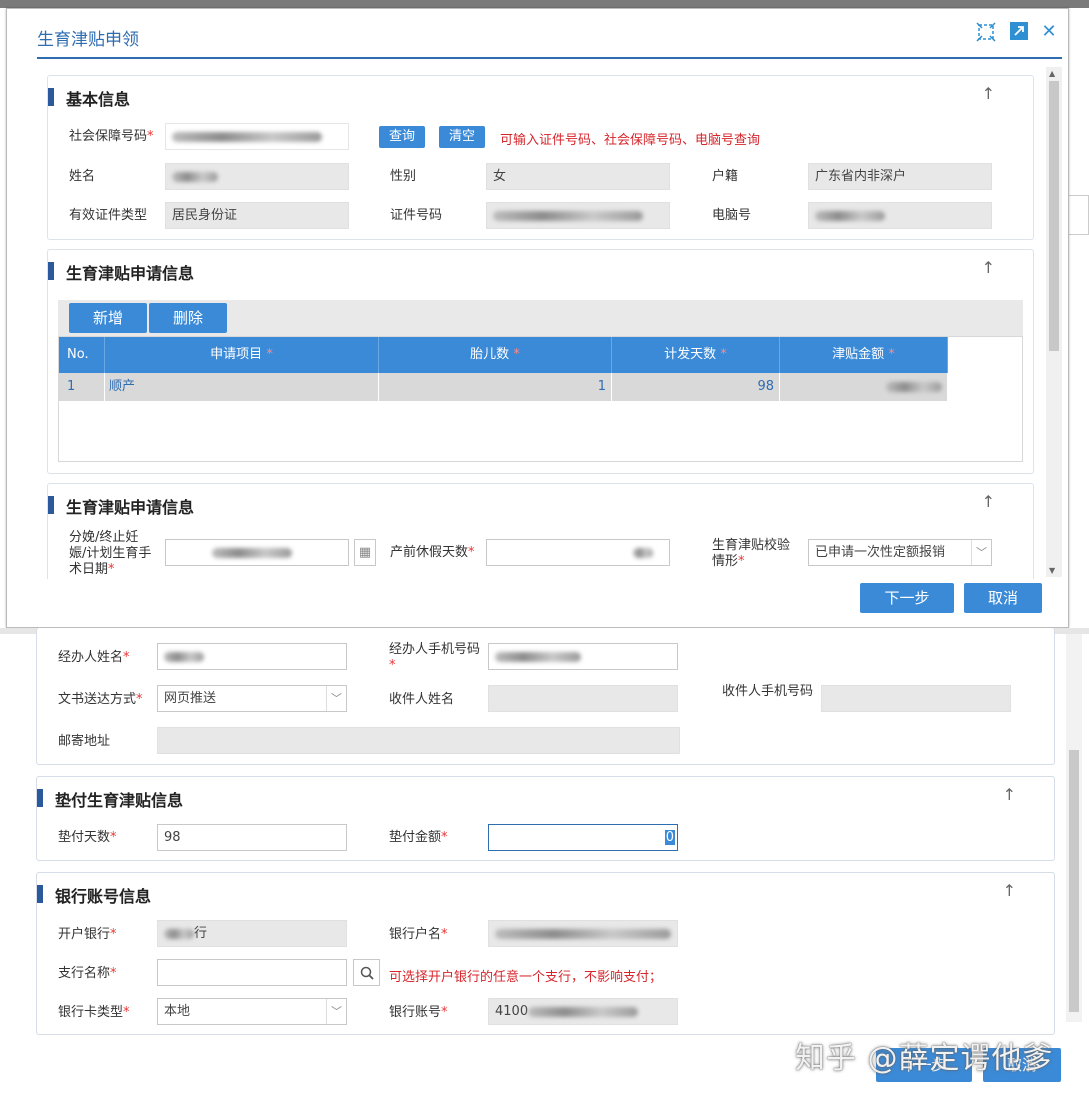 This screenshot has width=1089, height=1097. I want to click on section-title: 垫付生育津贴信息, so click(119, 800).